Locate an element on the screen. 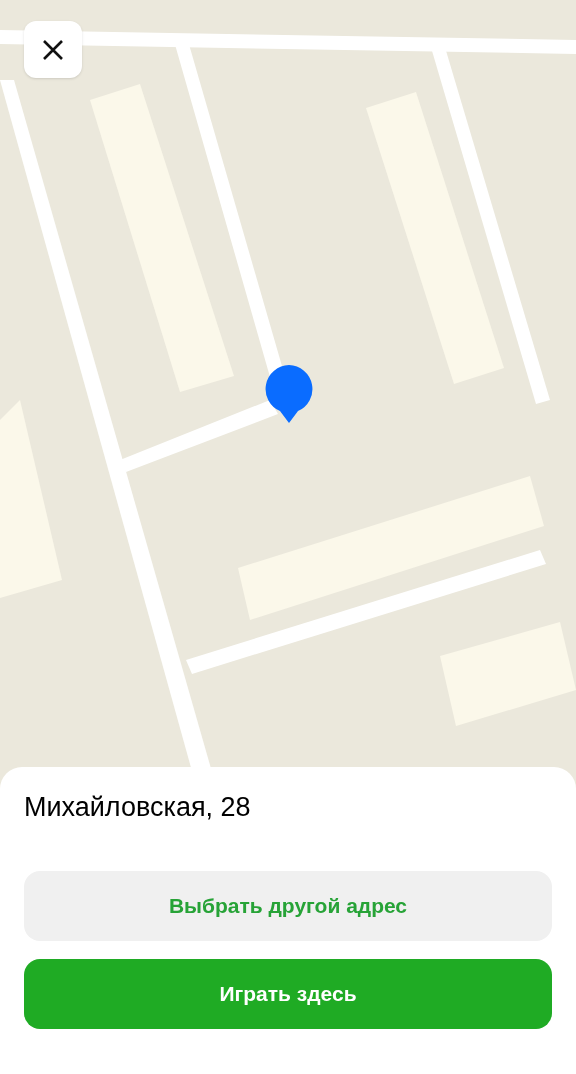  close-button is located at coordinates (53, 49).